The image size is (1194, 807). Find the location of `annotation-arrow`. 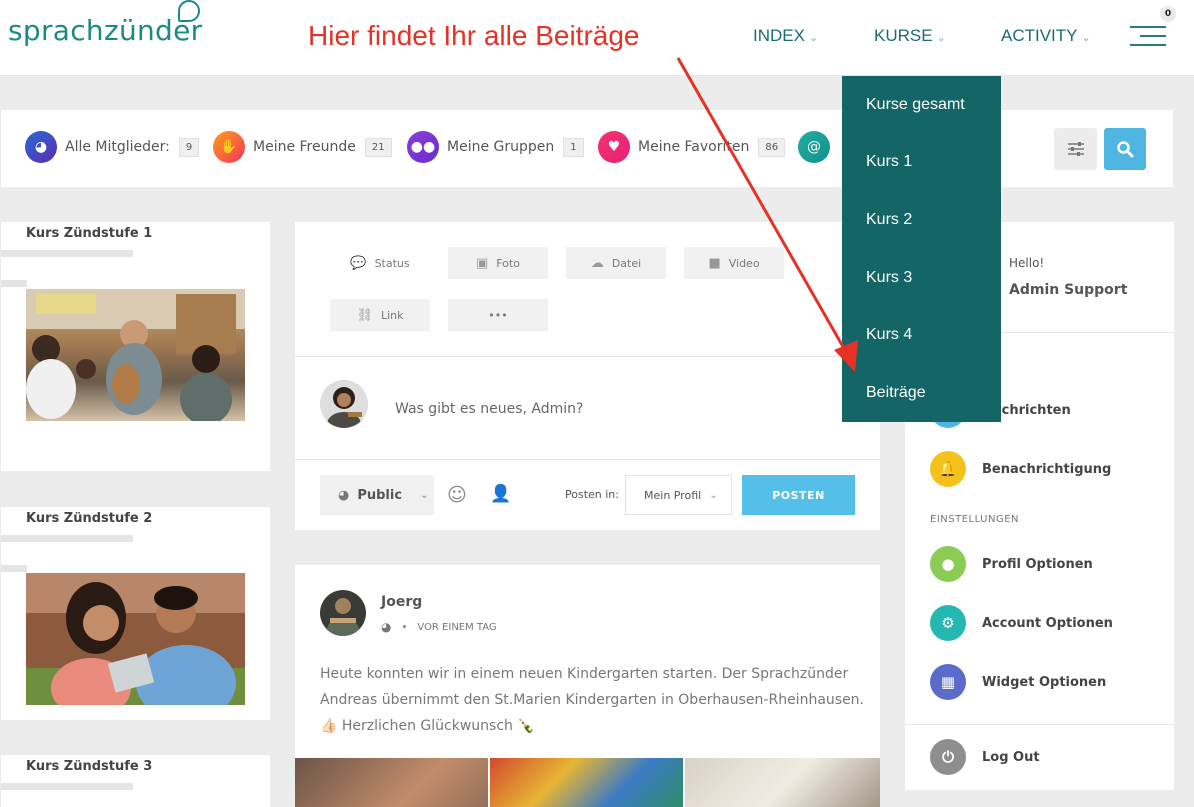

annotation-arrow is located at coordinates (767, 214).